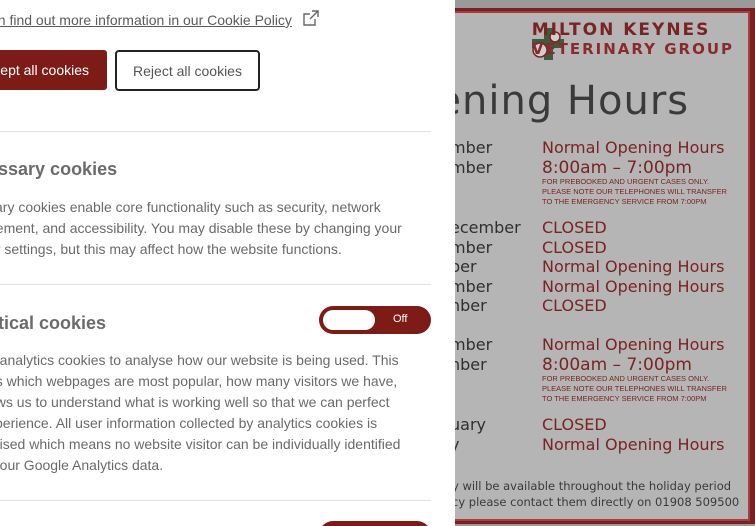 This screenshot has height=526, width=755. I want to click on toggle-state-label: Off, so click(400, 319).